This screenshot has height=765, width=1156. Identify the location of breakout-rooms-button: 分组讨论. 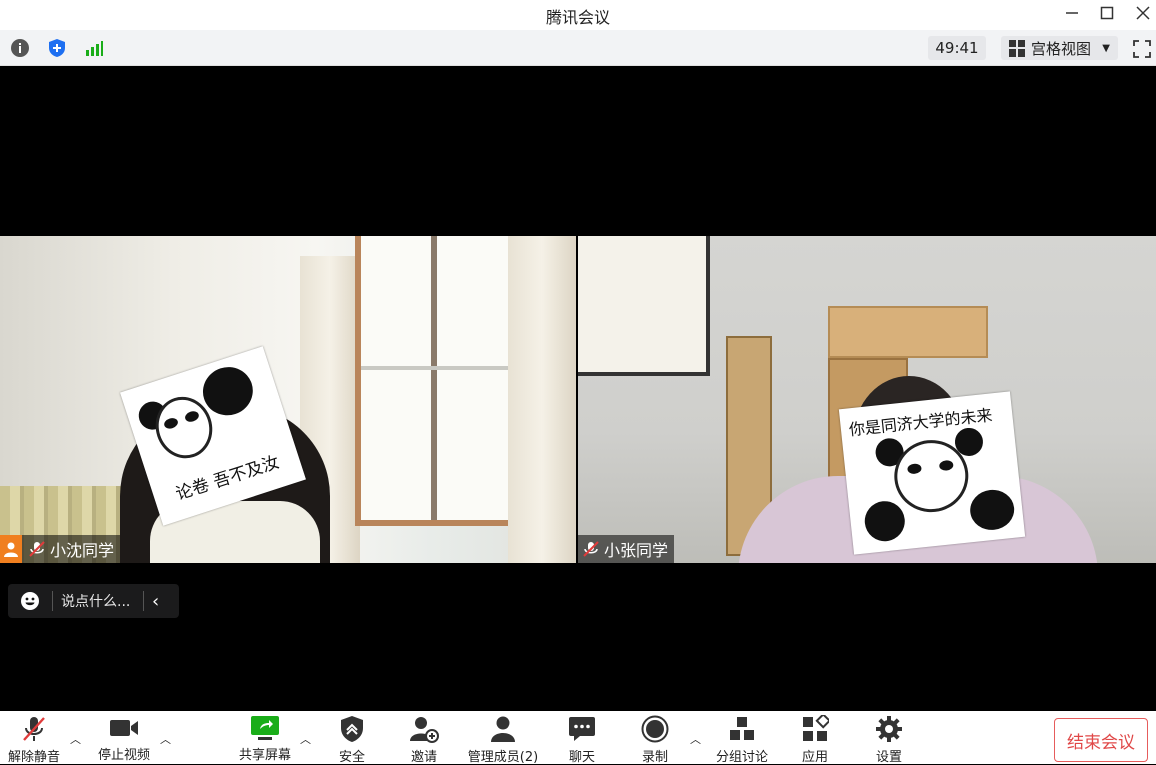
(742, 740).